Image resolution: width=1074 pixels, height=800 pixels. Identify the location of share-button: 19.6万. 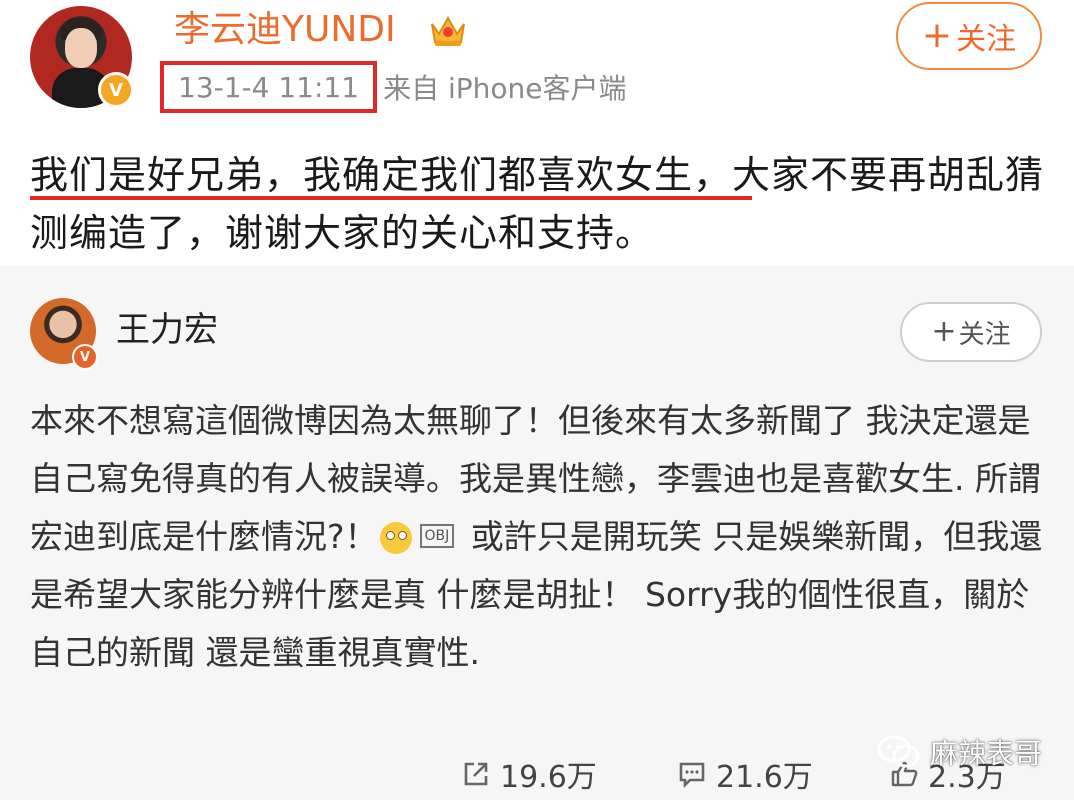
(528, 774).